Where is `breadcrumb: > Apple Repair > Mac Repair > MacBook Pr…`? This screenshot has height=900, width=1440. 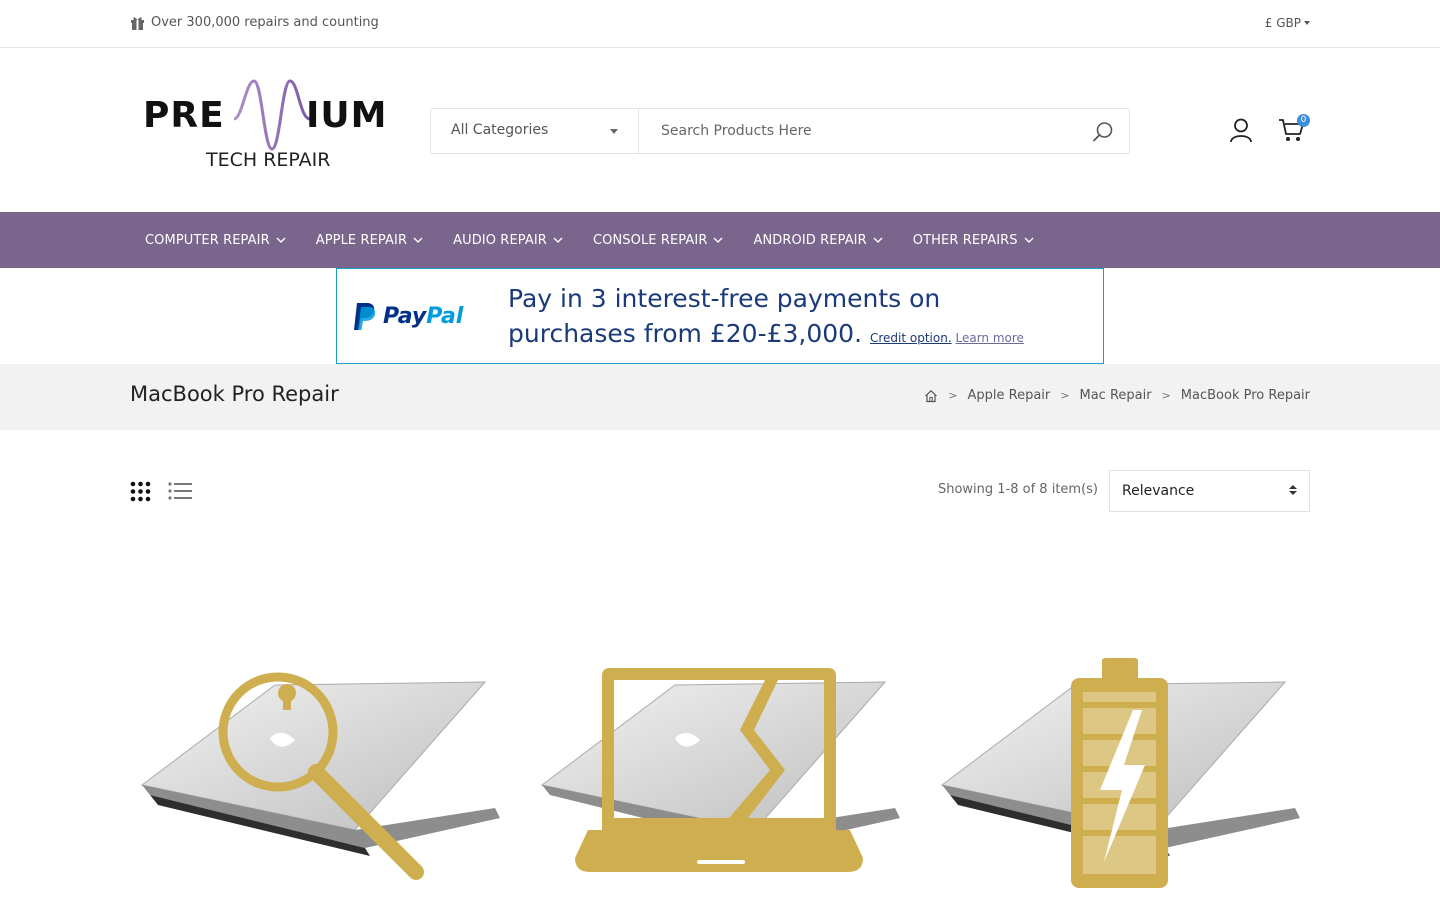
breadcrumb: > Apple Repair > Mac Repair > MacBook Pr… is located at coordinates (1117, 395).